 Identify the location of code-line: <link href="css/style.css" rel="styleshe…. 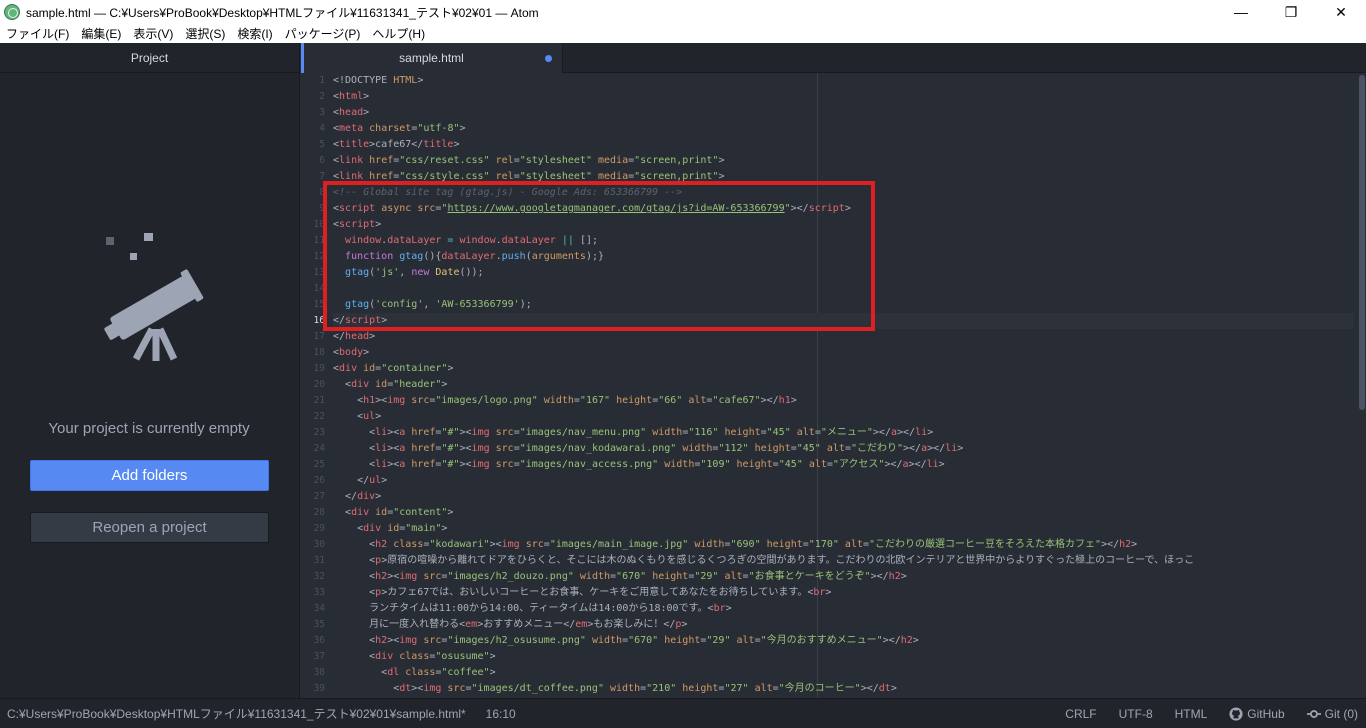
(843, 177).